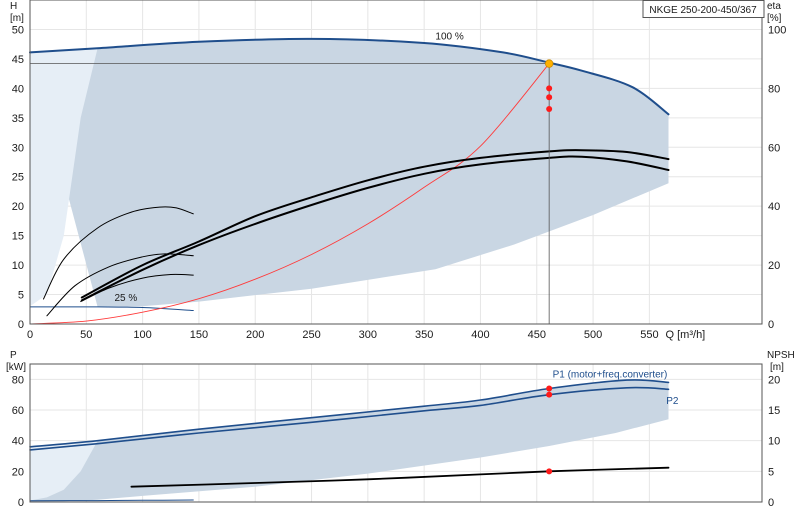 The width and height of the screenshot is (800, 520). What do you see at coordinates (774, 89) in the screenshot?
I see `head-efficiency-y2-tick-label: 80` at bounding box center [774, 89].